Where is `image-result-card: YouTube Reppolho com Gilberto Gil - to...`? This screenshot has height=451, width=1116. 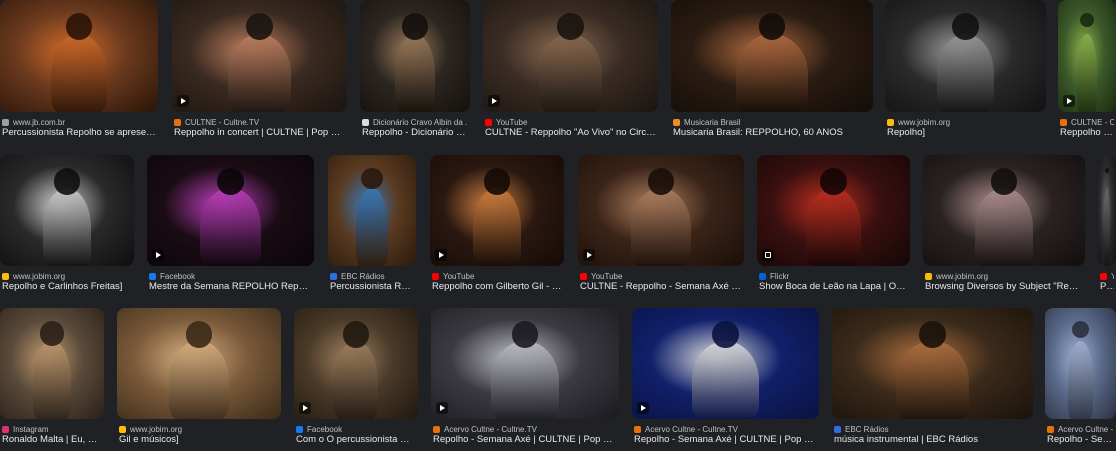 image-result-card: YouTube Reppolho com Gilberto Gil - to... is located at coordinates (497, 226).